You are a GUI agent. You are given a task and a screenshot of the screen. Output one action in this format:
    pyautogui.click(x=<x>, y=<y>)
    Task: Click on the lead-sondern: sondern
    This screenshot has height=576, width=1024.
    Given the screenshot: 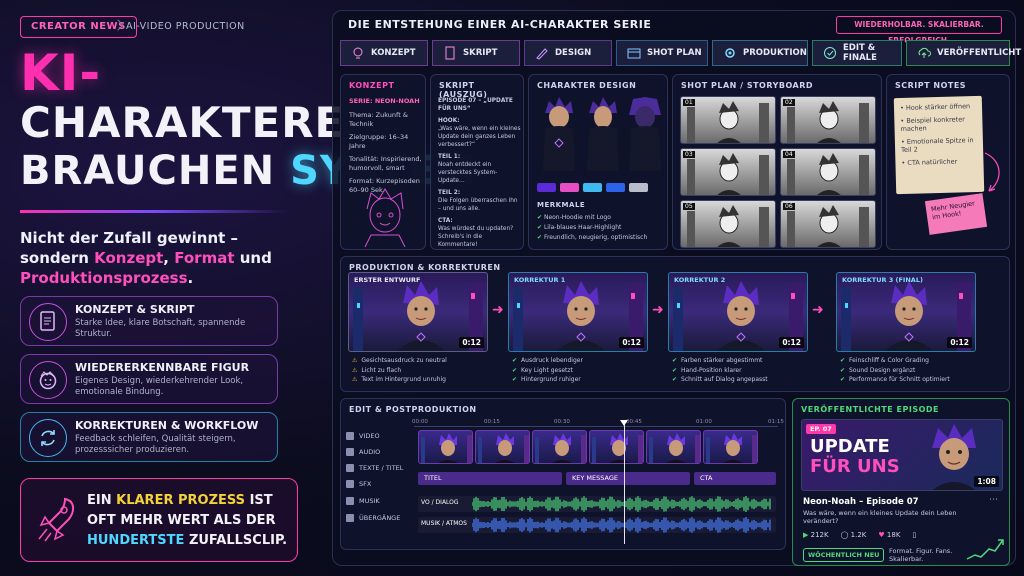 What is the action you would take?
    pyautogui.click(x=54, y=258)
    